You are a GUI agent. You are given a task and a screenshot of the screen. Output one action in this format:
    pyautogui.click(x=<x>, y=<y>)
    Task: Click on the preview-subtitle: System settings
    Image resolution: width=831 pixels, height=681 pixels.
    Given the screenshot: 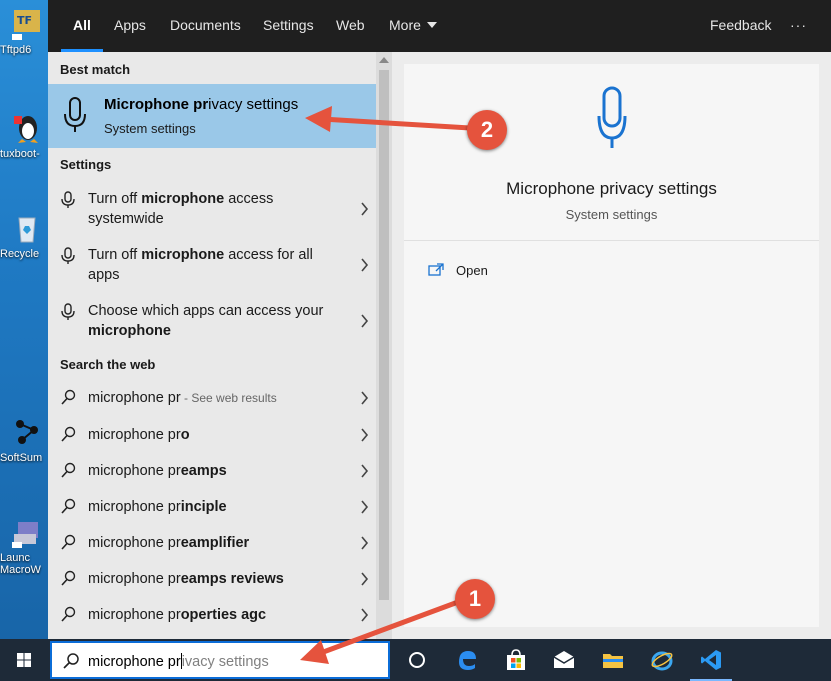 What is the action you would take?
    pyautogui.click(x=611, y=214)
    